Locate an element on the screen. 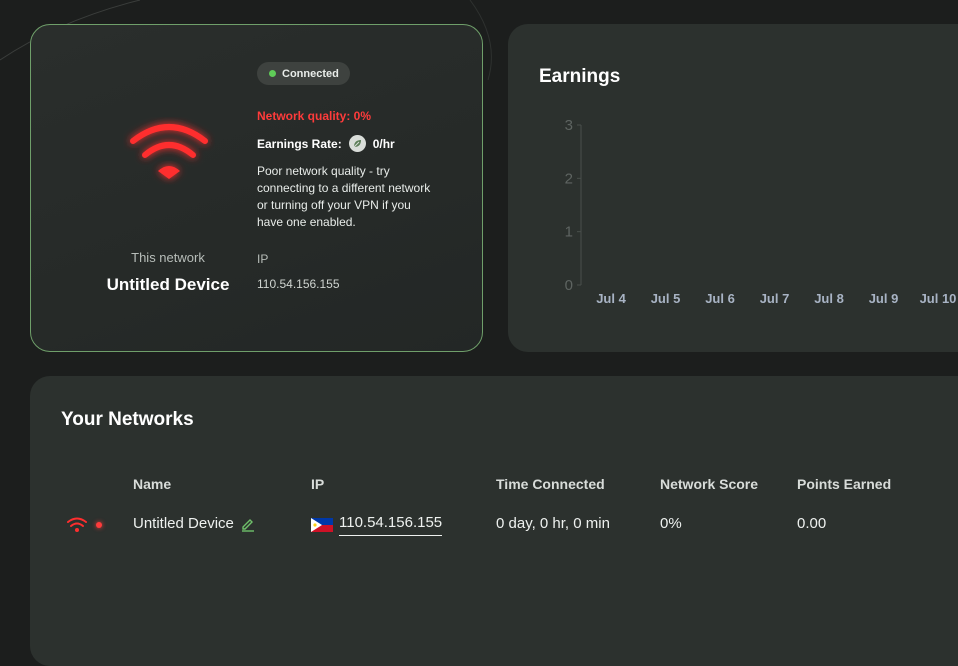  x-tick-label: Jul 9 is located at coordinates (884, 298).